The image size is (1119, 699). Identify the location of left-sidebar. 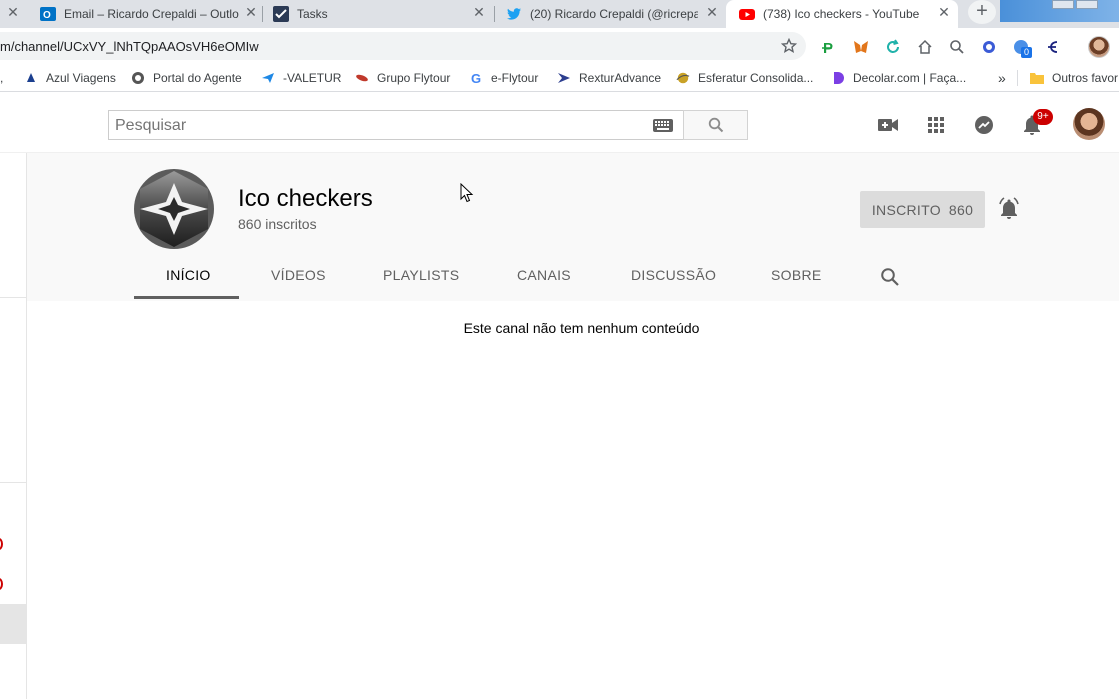
(13, 426).